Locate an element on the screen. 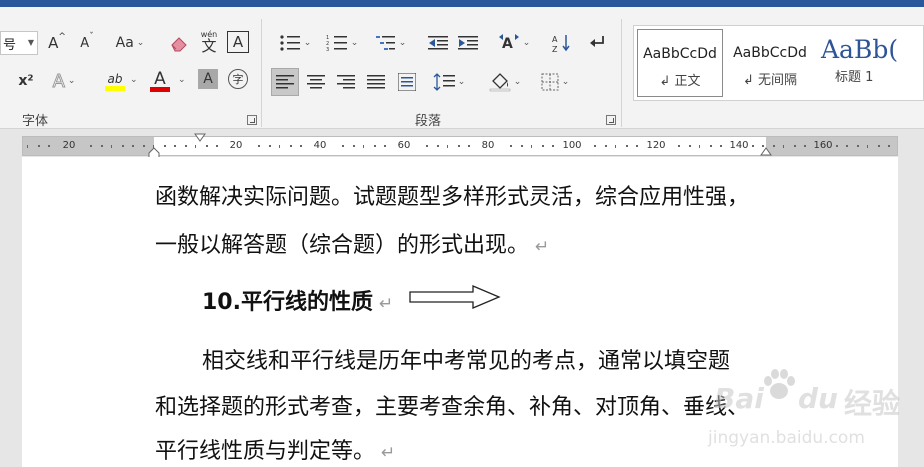  paragraph-group-label: 段落 is located at coordinates (428, 121).